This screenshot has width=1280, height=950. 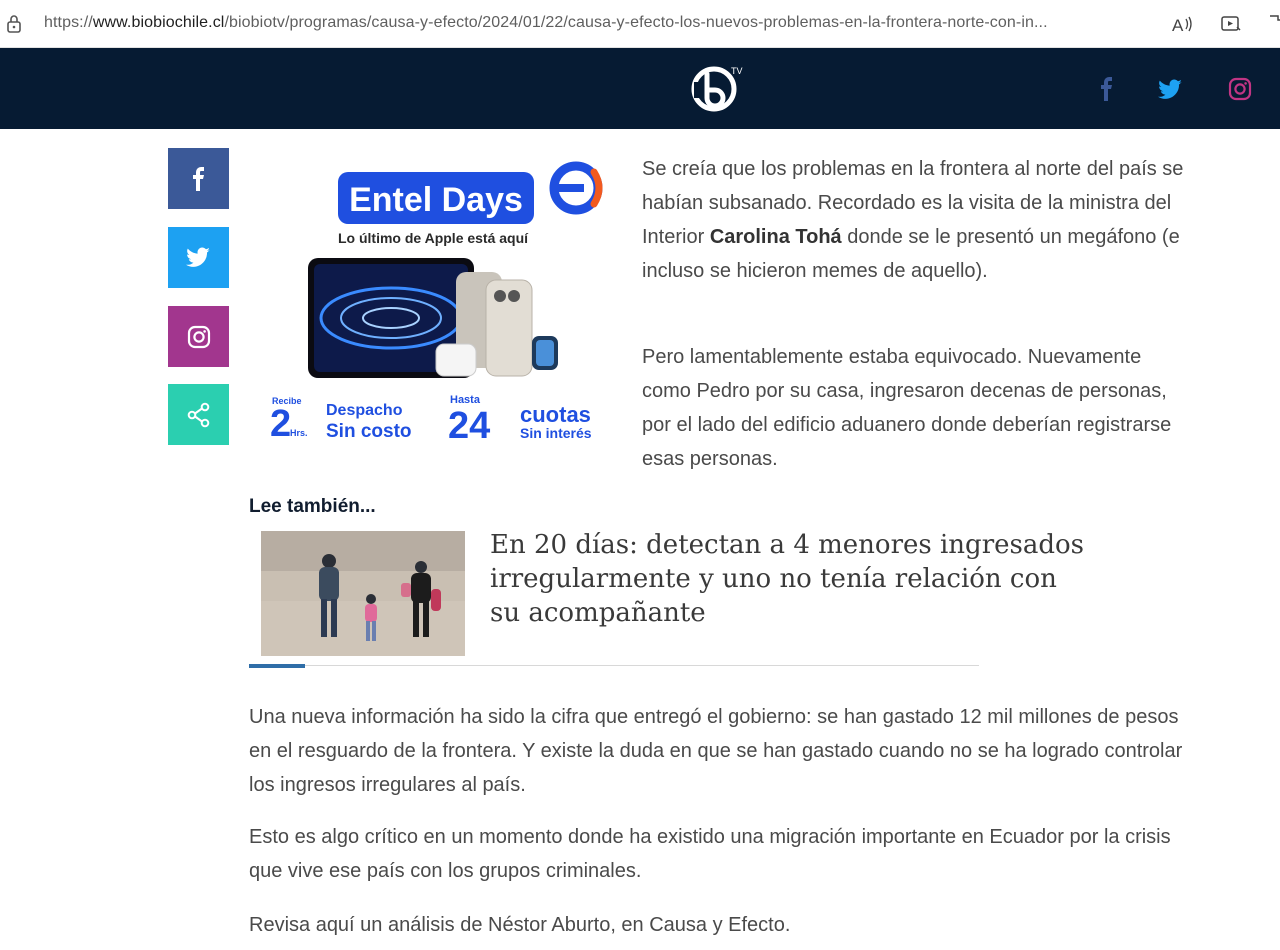 I want to click on share-icon, so click(x=198, y=414).